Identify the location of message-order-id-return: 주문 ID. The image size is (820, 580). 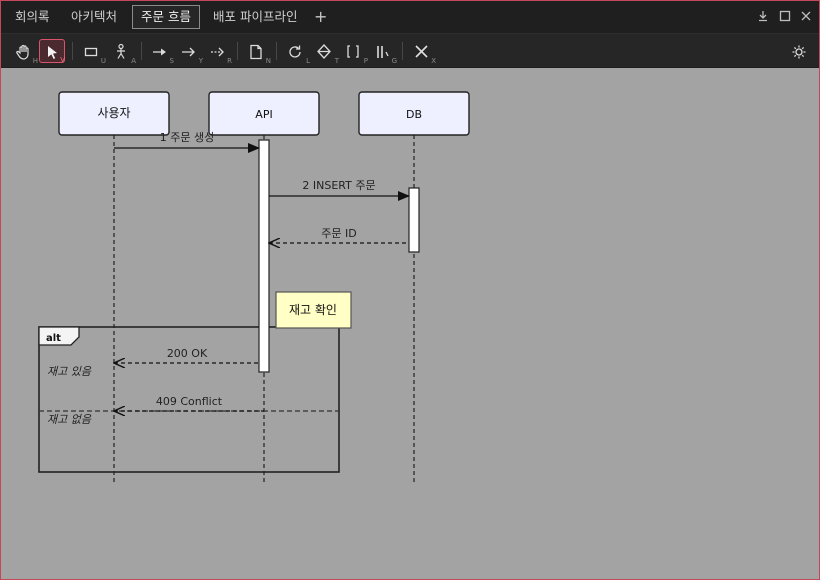
(339, 235).